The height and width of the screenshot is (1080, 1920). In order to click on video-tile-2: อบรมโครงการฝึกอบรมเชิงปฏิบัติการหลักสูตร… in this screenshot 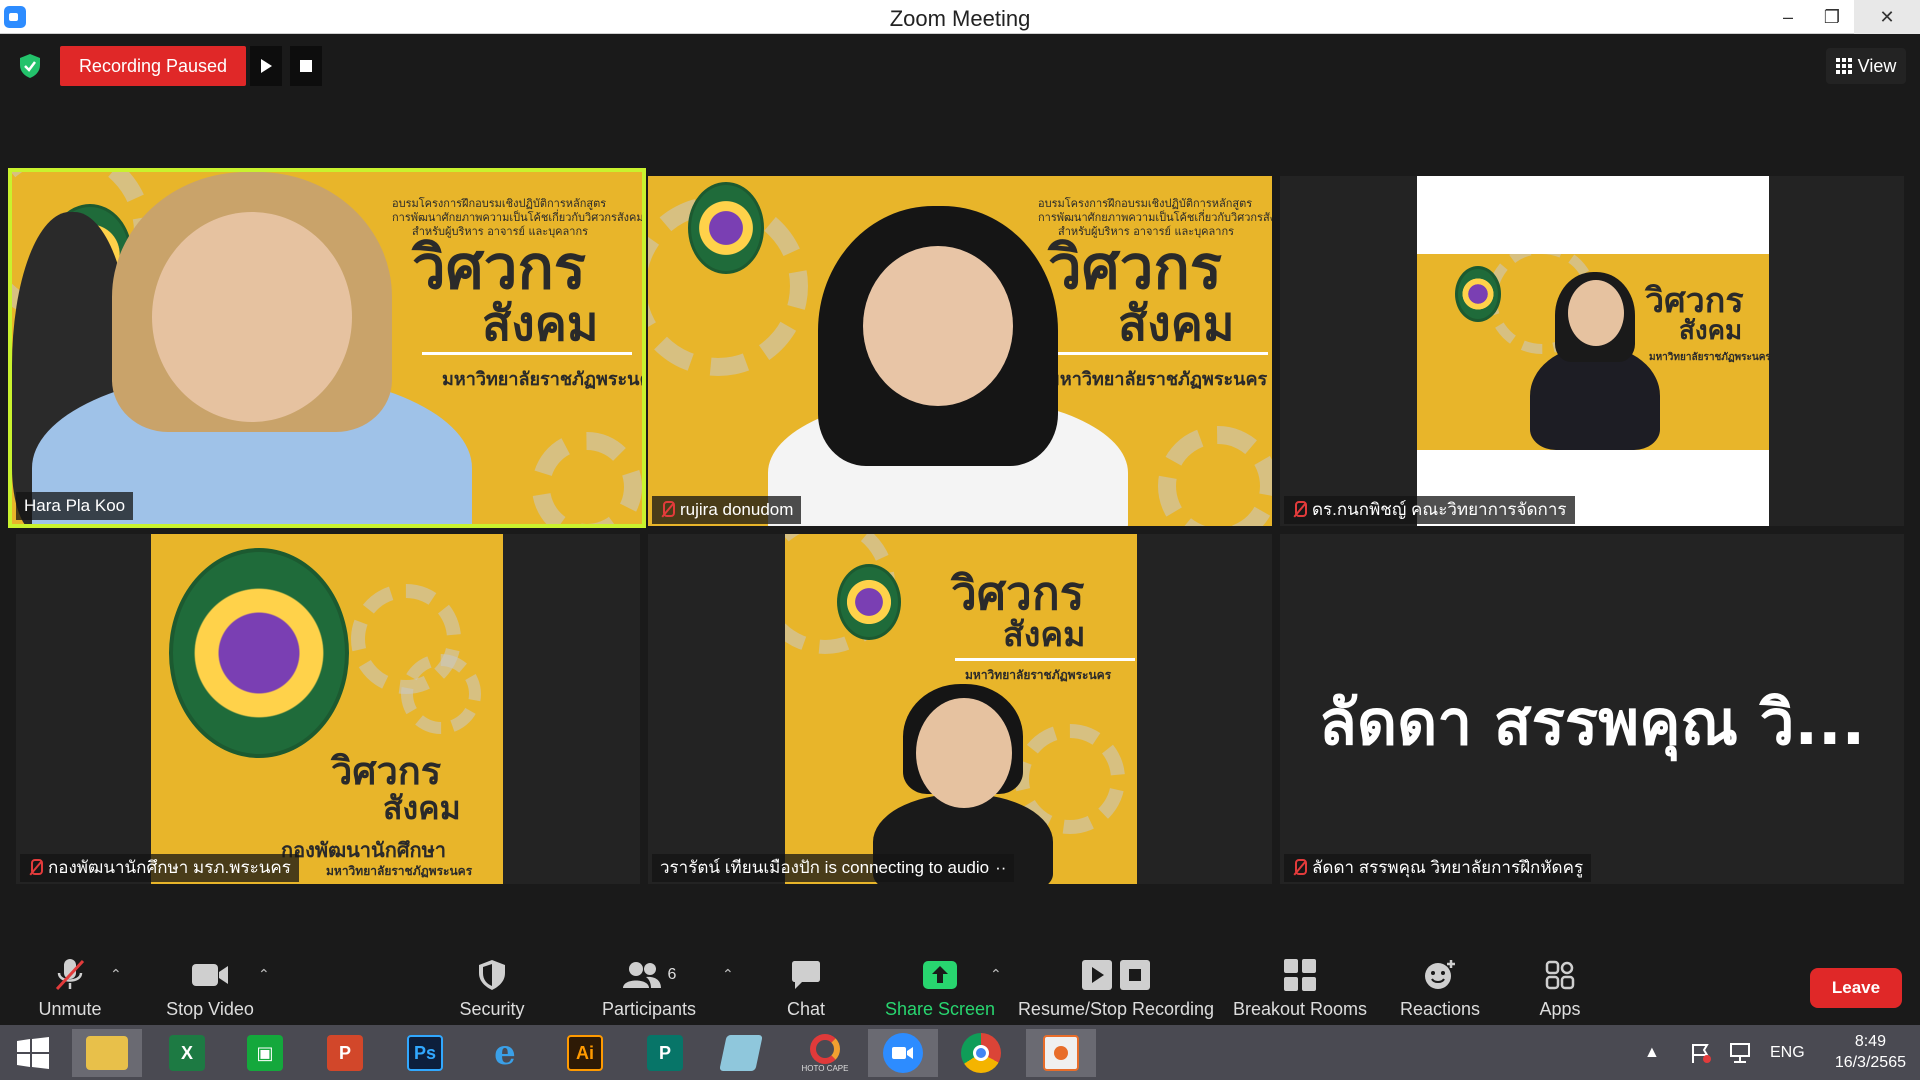, I will do `click(960, 351)`.